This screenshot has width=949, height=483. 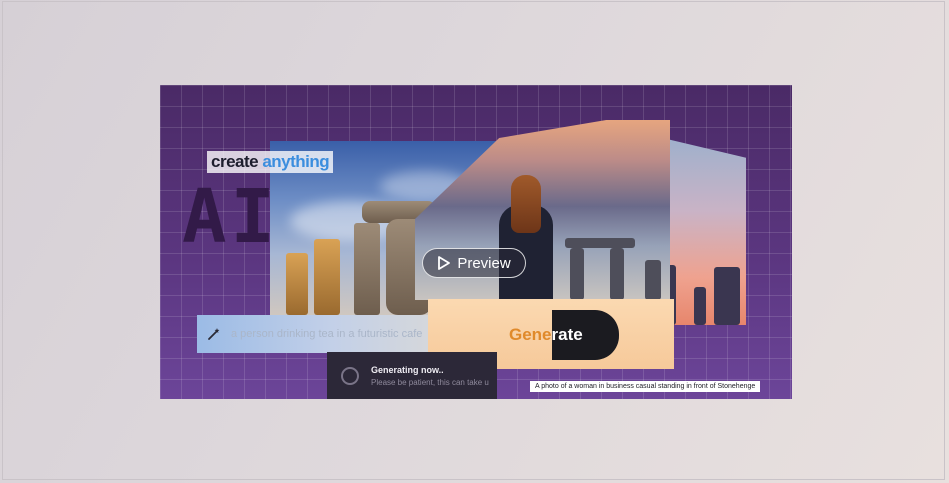 I want to click on headline: create anything, so click(x=270, y=162).